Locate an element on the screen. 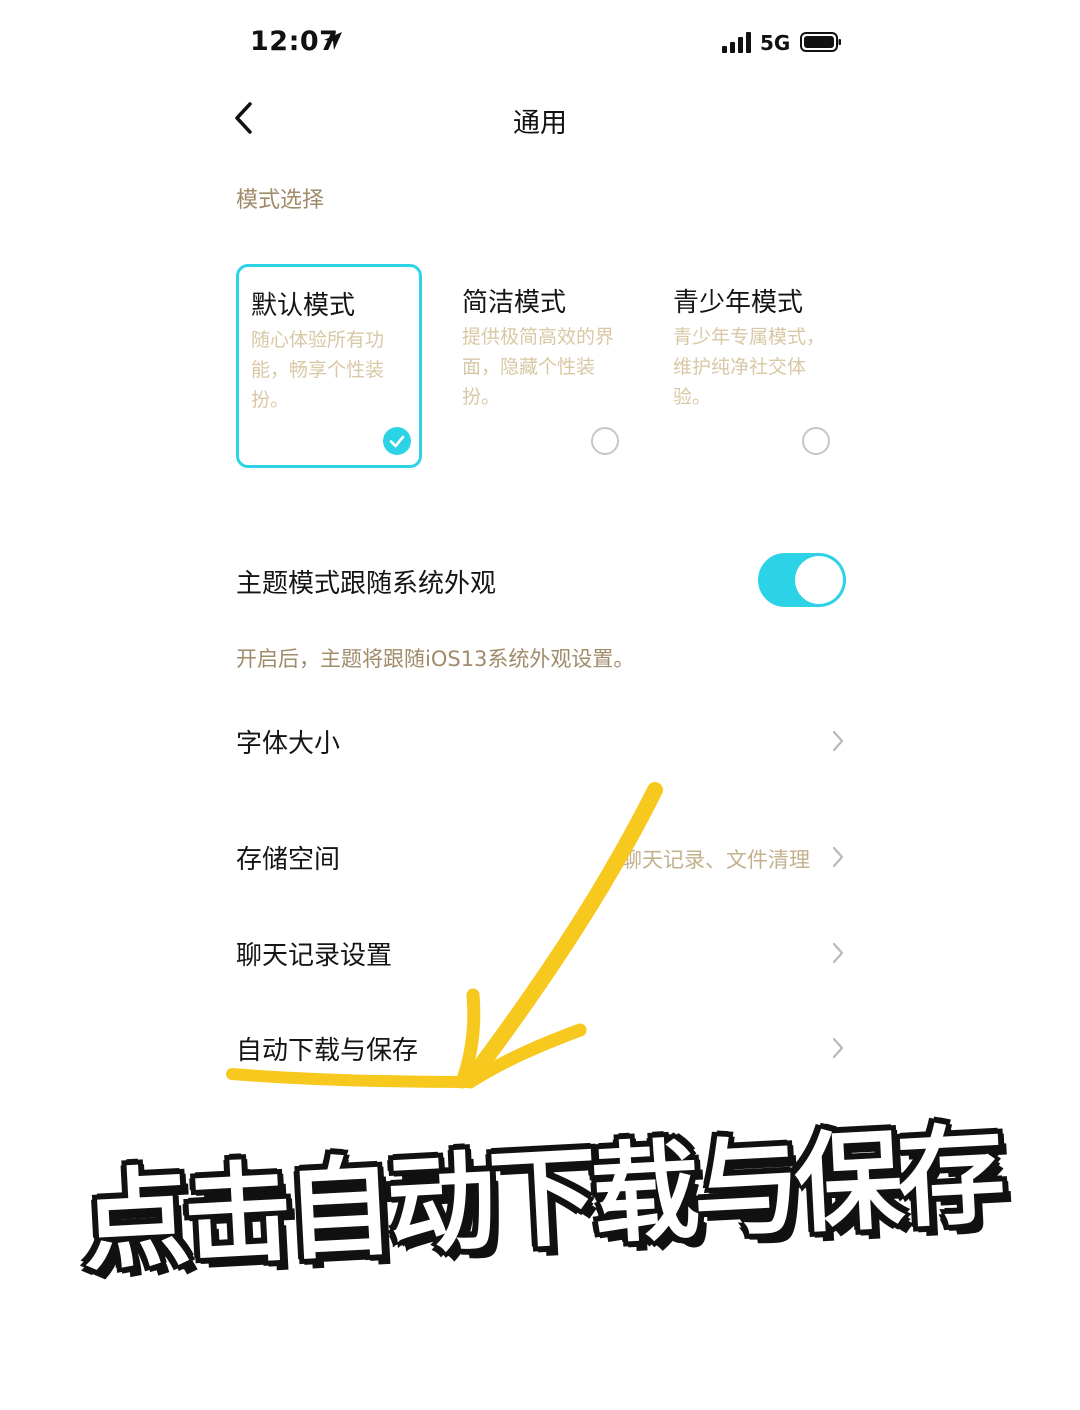  mode-card-title: 青少年模式 is located at coordinates (738, 303).